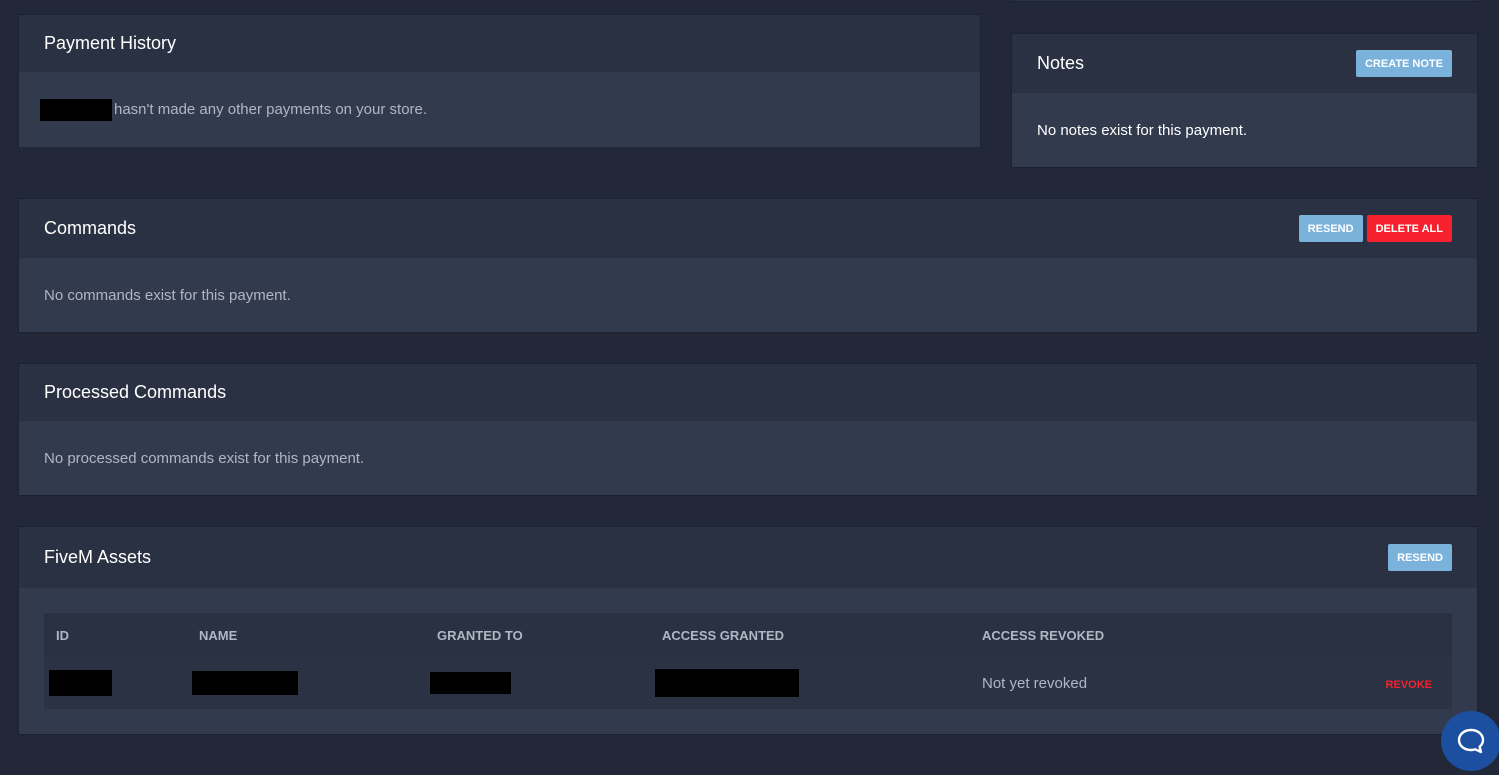 This screenshot has width=1499, height=775. I want to click on column-header-granted-to: GRANTED TO, so click(480, 635).